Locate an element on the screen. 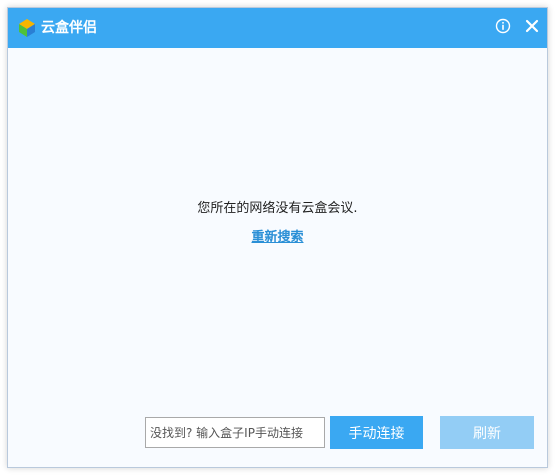 Image resolution: width=556 pixels, height=476 pixels. research-link-wrap: 重新搜索 is located at coordinates (277, 236).